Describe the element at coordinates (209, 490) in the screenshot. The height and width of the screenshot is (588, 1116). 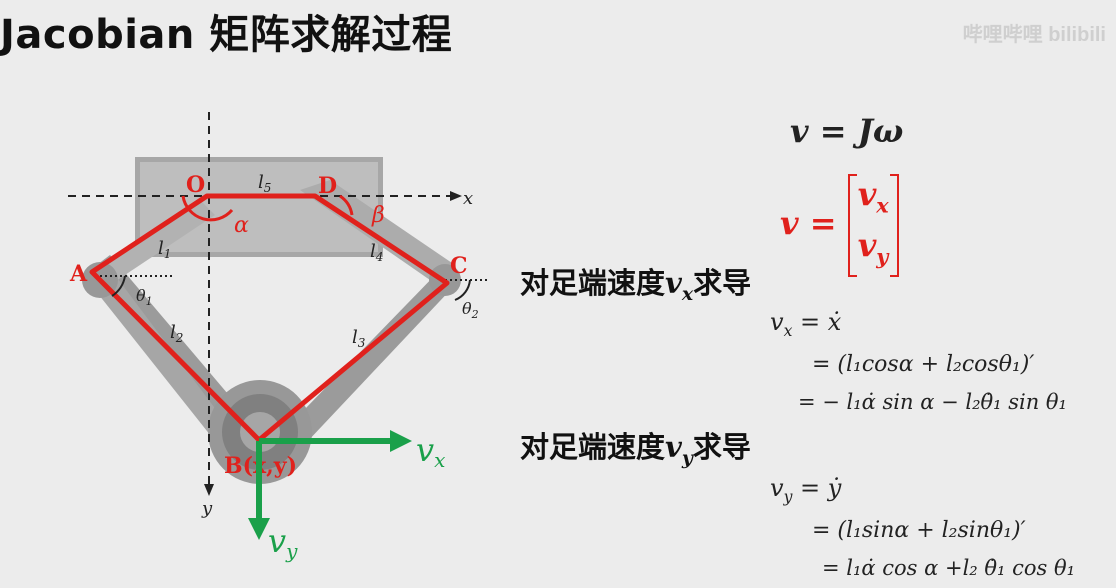
I see `y-axis-arrow` at that location.